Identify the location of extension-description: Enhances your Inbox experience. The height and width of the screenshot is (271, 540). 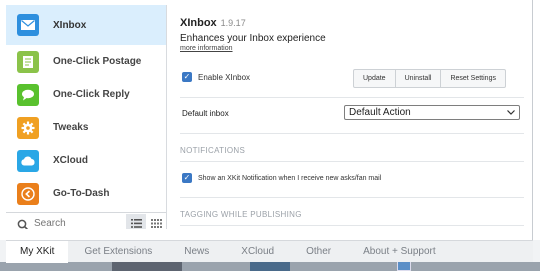
(253, 38).